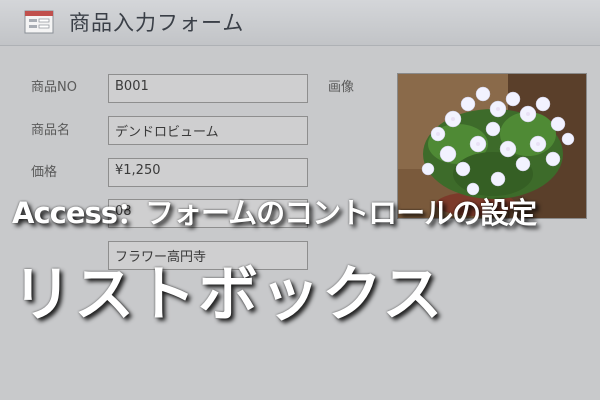 The image size is (600, 400). What do you see at coordinates (341, 87) in the screenshot?
I see `label-image: 画像` at bounding box center [341, 87].